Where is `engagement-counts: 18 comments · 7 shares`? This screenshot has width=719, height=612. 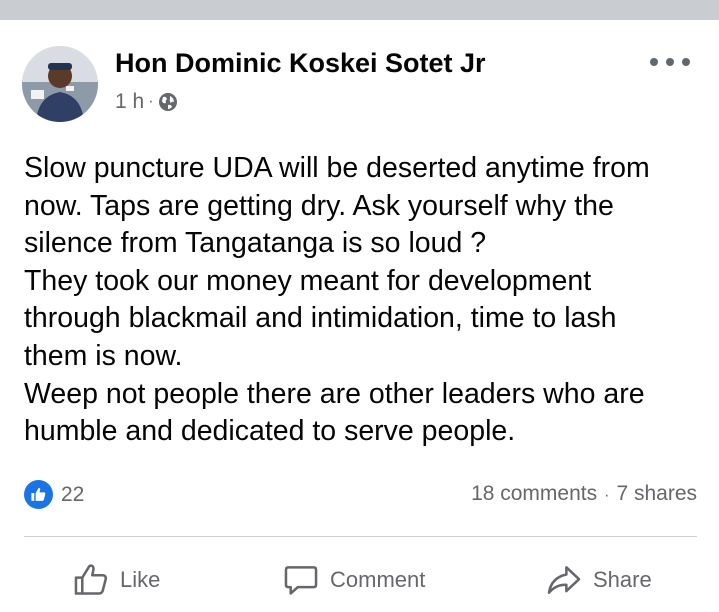 engagement-counts: 18 comments · 7 shares is located at coordinates (584, 494).